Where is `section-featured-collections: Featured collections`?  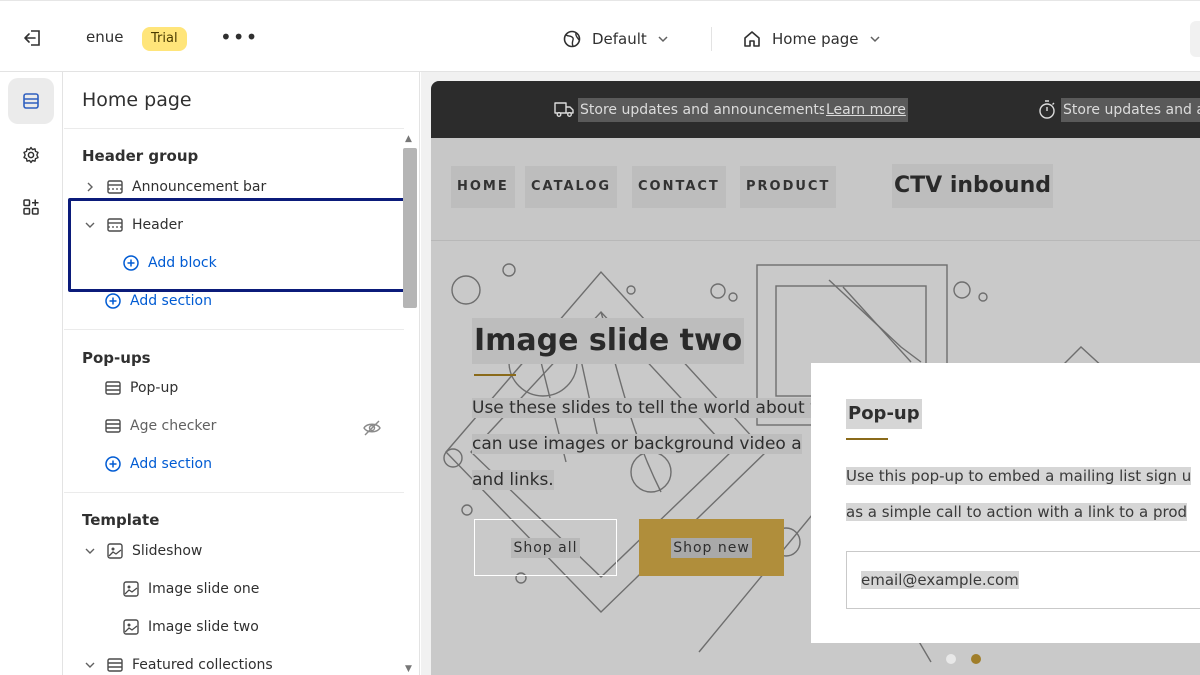 section-featured-collections: Featured collections is located at coordinates (177, 662).